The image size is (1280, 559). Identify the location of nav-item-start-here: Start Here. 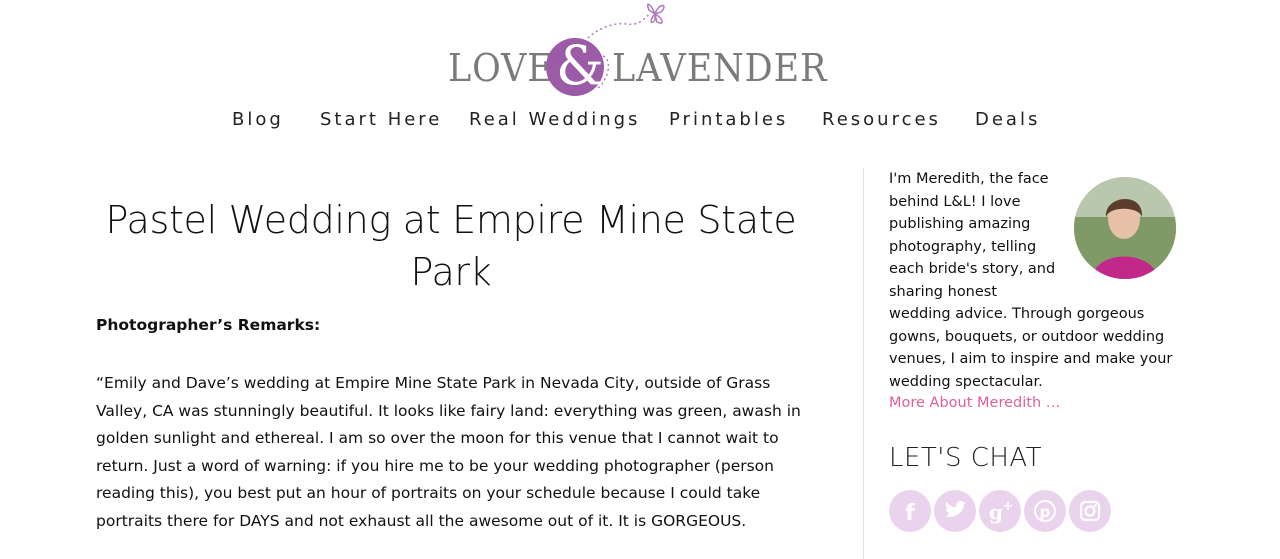
(381, 120).